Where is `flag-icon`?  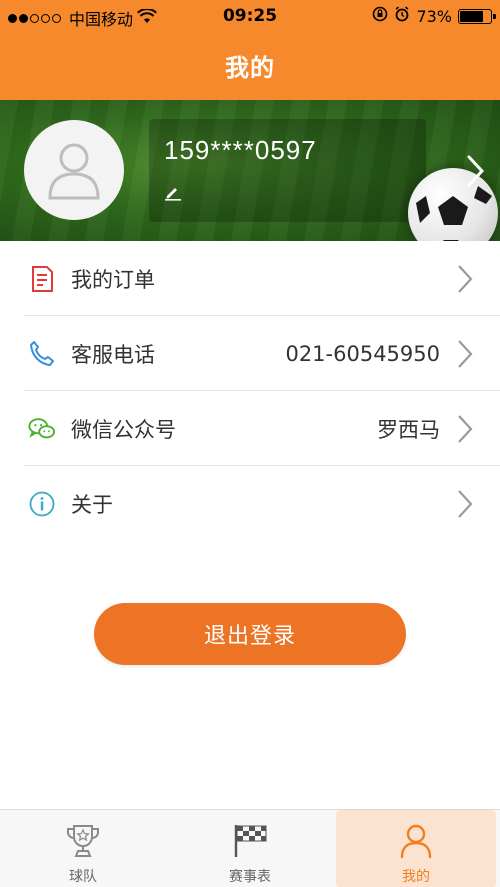 flag-icon is located at coordinates (250, 841).